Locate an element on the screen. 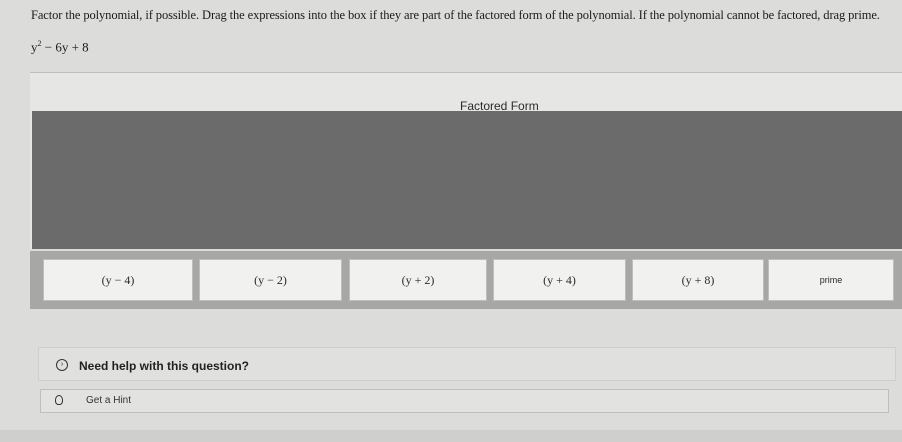 This screenshot has height=442, width=902. tile-y-plus-2: (y + 2) is located at coordinates (418, 280).